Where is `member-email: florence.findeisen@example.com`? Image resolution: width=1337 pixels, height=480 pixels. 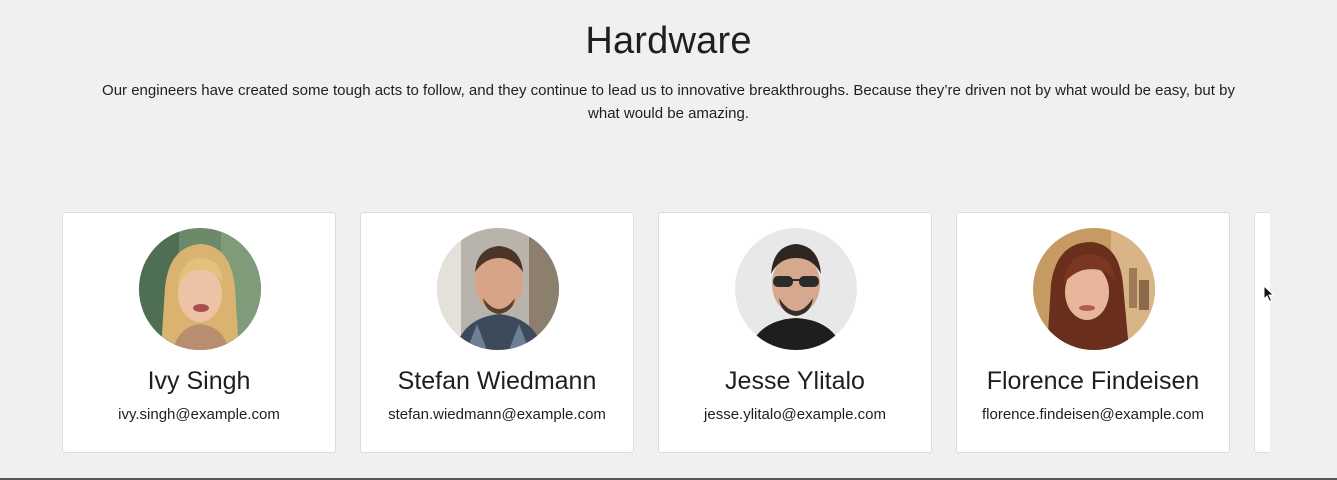
member-email: florence.findeisen@example.com is located at coordinates (1093, 414).